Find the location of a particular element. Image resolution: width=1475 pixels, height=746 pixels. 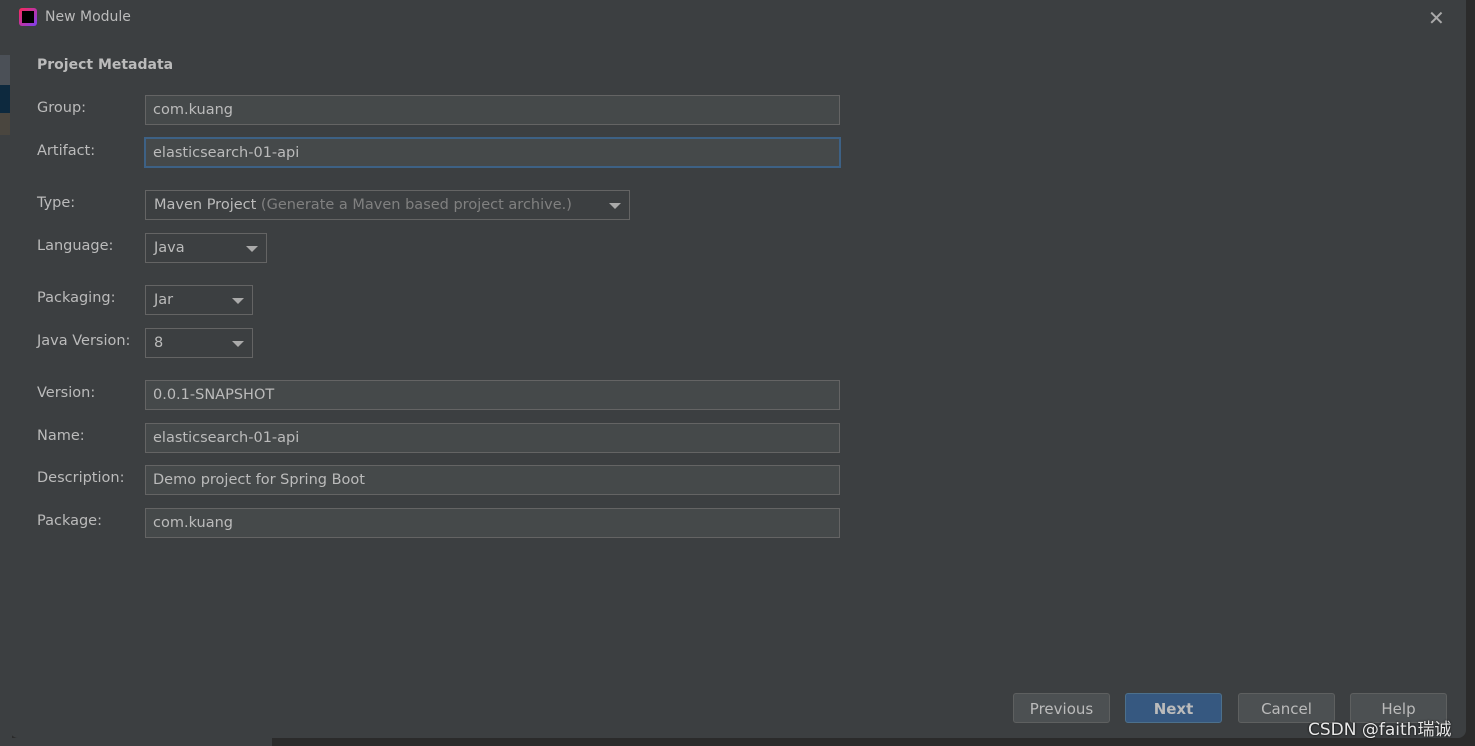

previous-button: Previous is located at coordinates (1061, 708).